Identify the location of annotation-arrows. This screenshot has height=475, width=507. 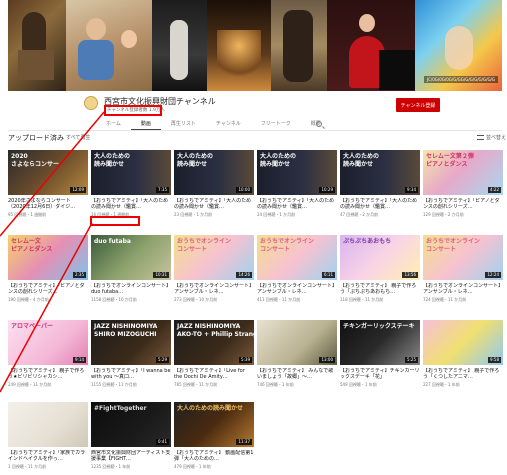
(52, 252).